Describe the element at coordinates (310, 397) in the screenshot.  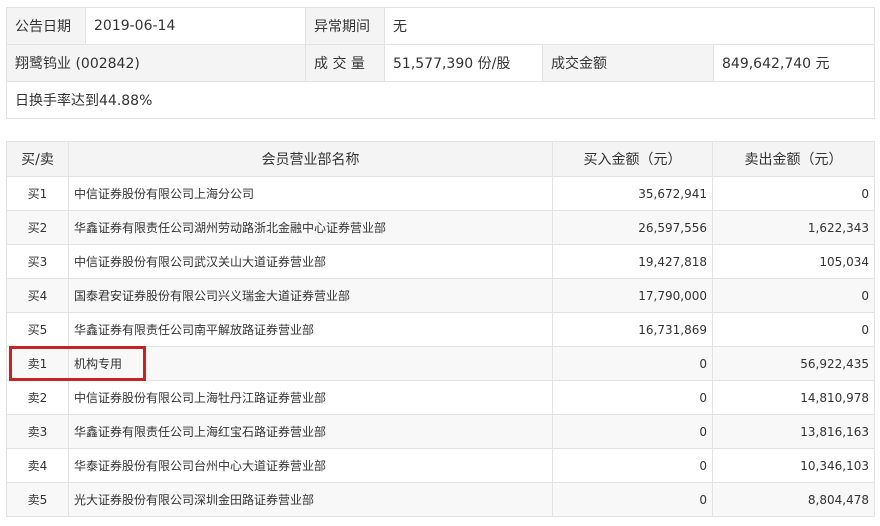
I see `row-dept: 中信证券股份有限公司上海牡丹江路证券营业部` at that location.